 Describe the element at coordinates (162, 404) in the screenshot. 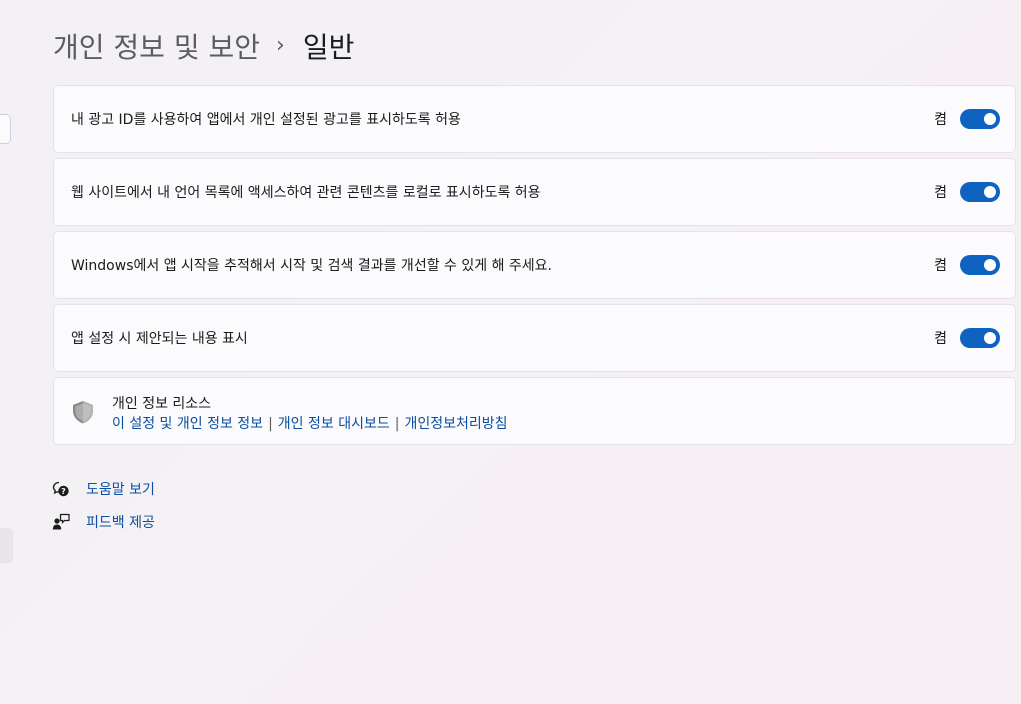

I see `privacy-resources-title: 개인 정보 리소스` at that location.